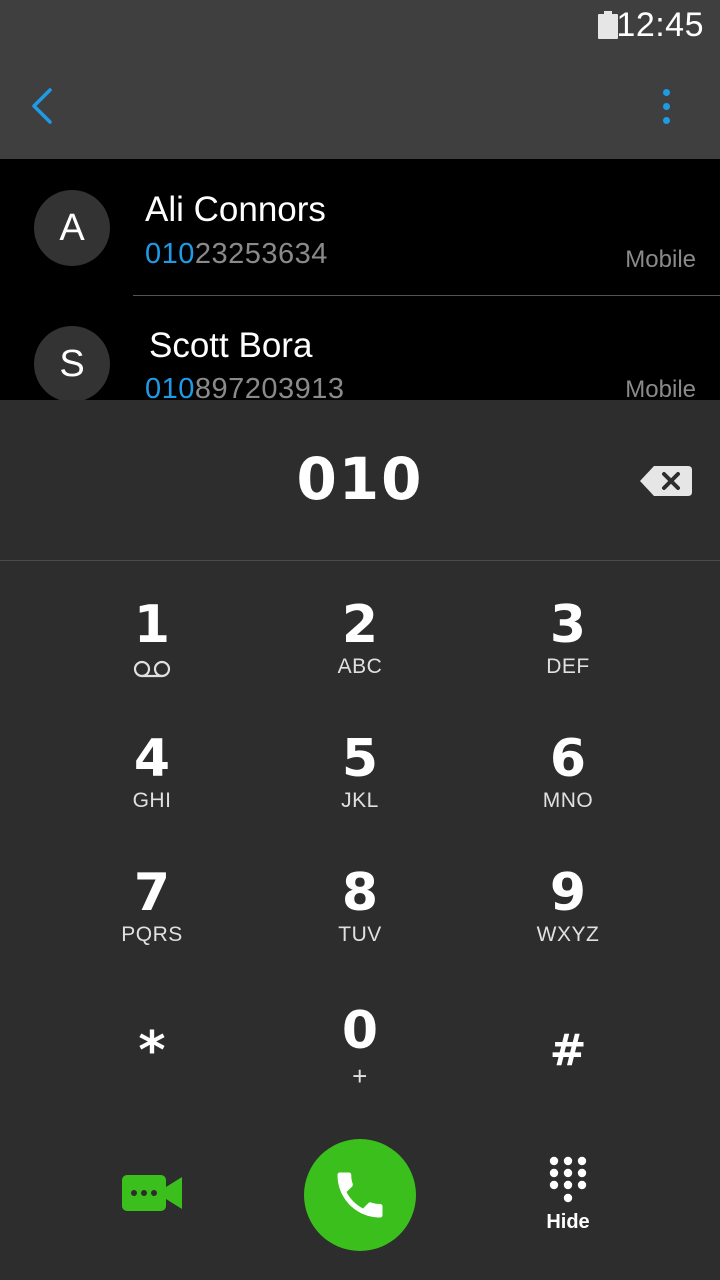 The height and width of the screenshot is (1280, 720). I want to click on action-bar: Hide, so click(360, 1200).